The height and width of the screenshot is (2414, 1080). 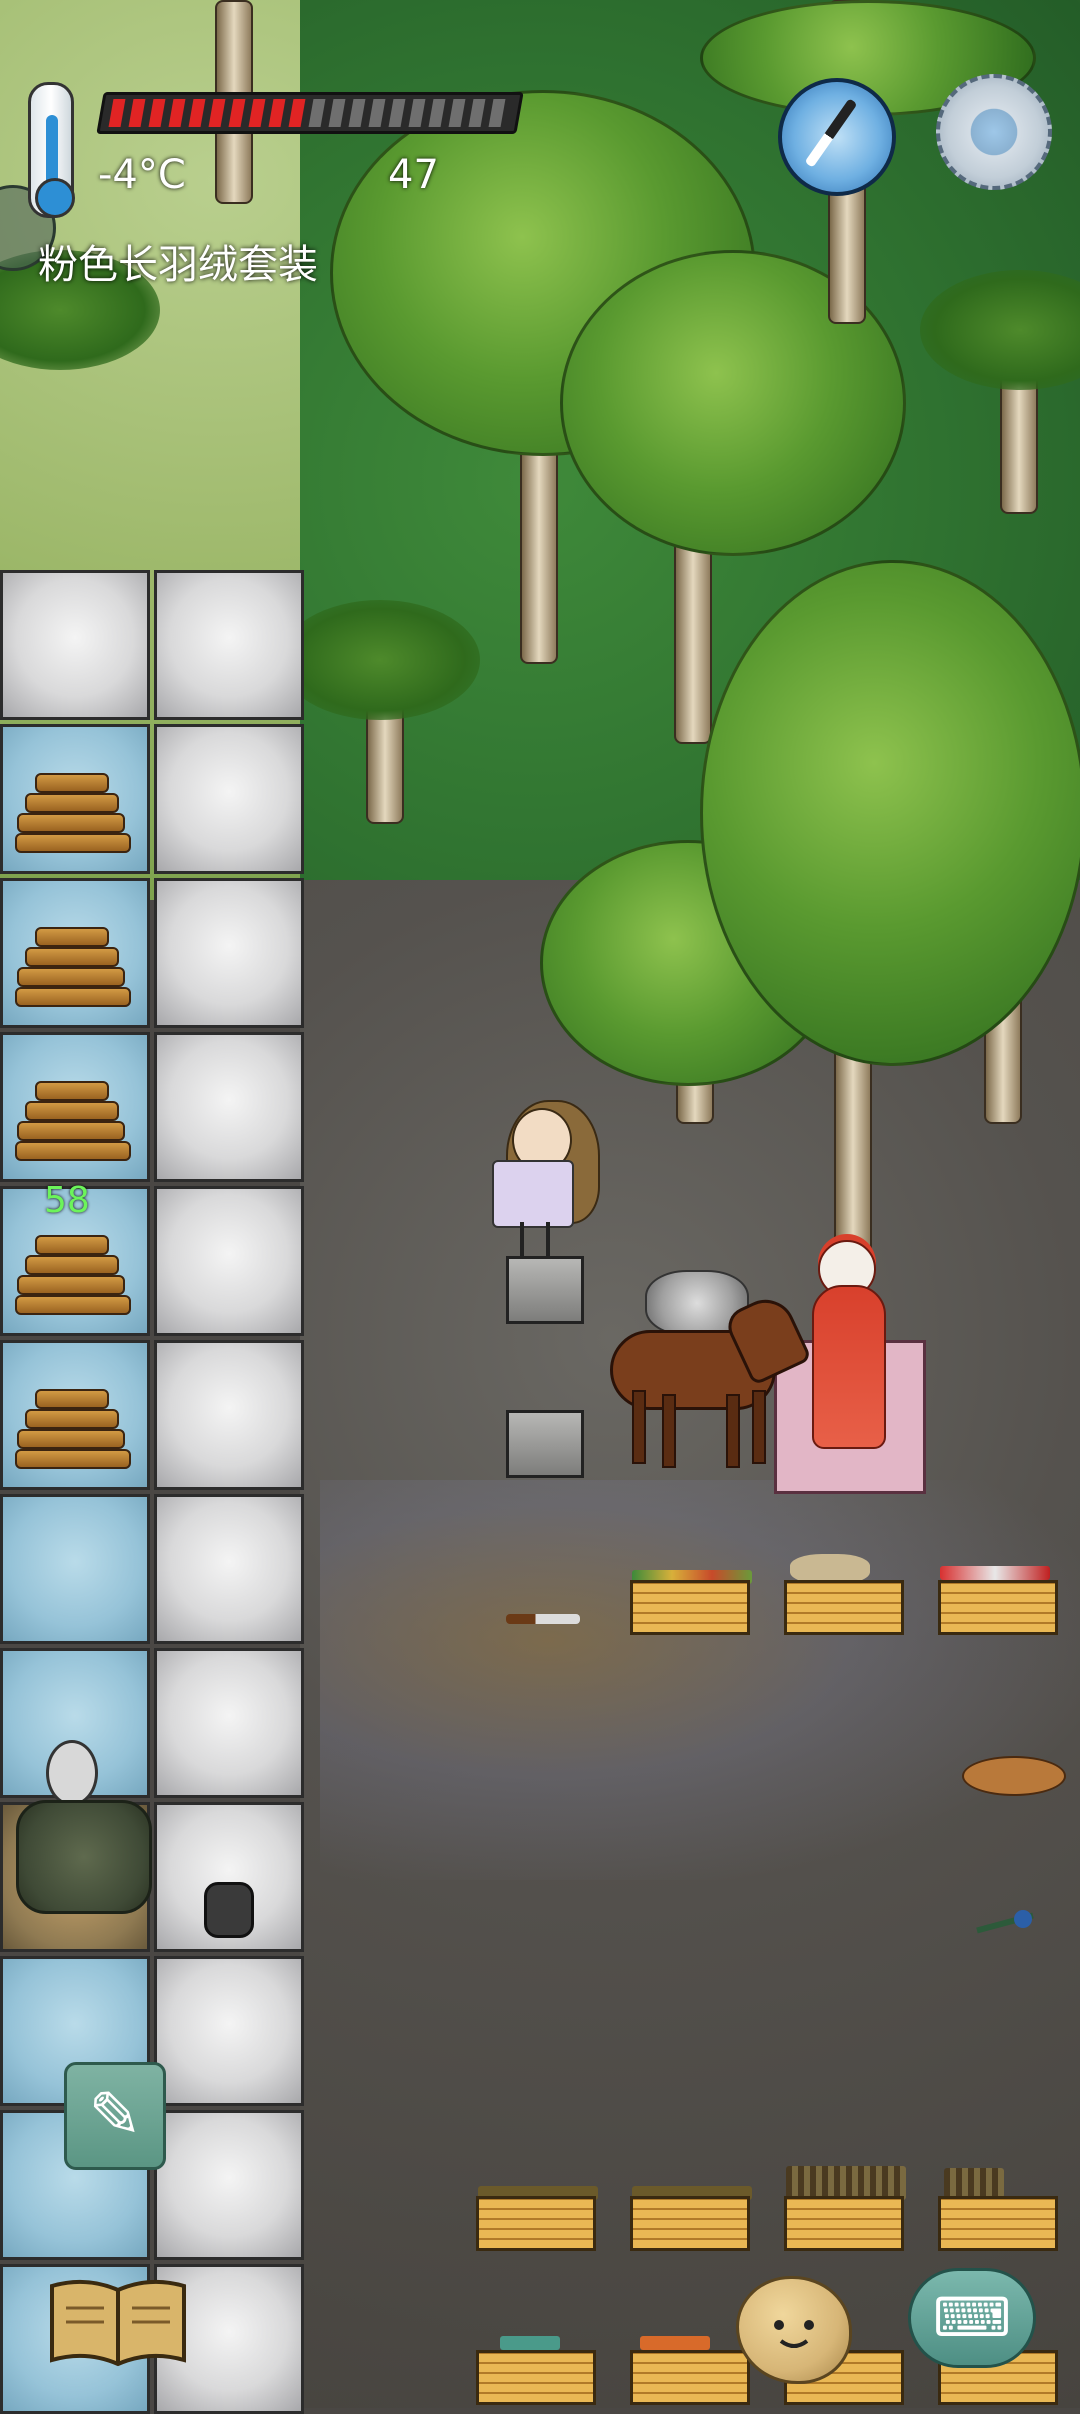 I want to click on recipe-book-button, so click(x=118, y=2320).